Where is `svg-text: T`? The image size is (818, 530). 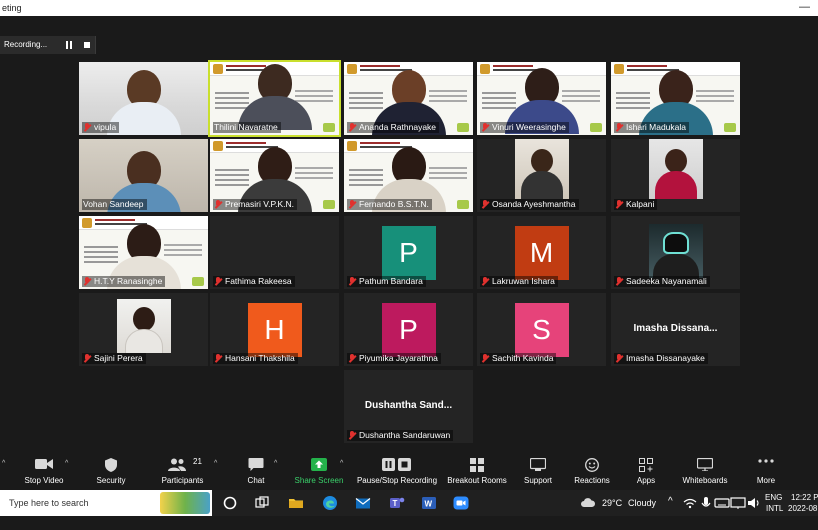 svg-text: T is located at coordinates (395, 503).